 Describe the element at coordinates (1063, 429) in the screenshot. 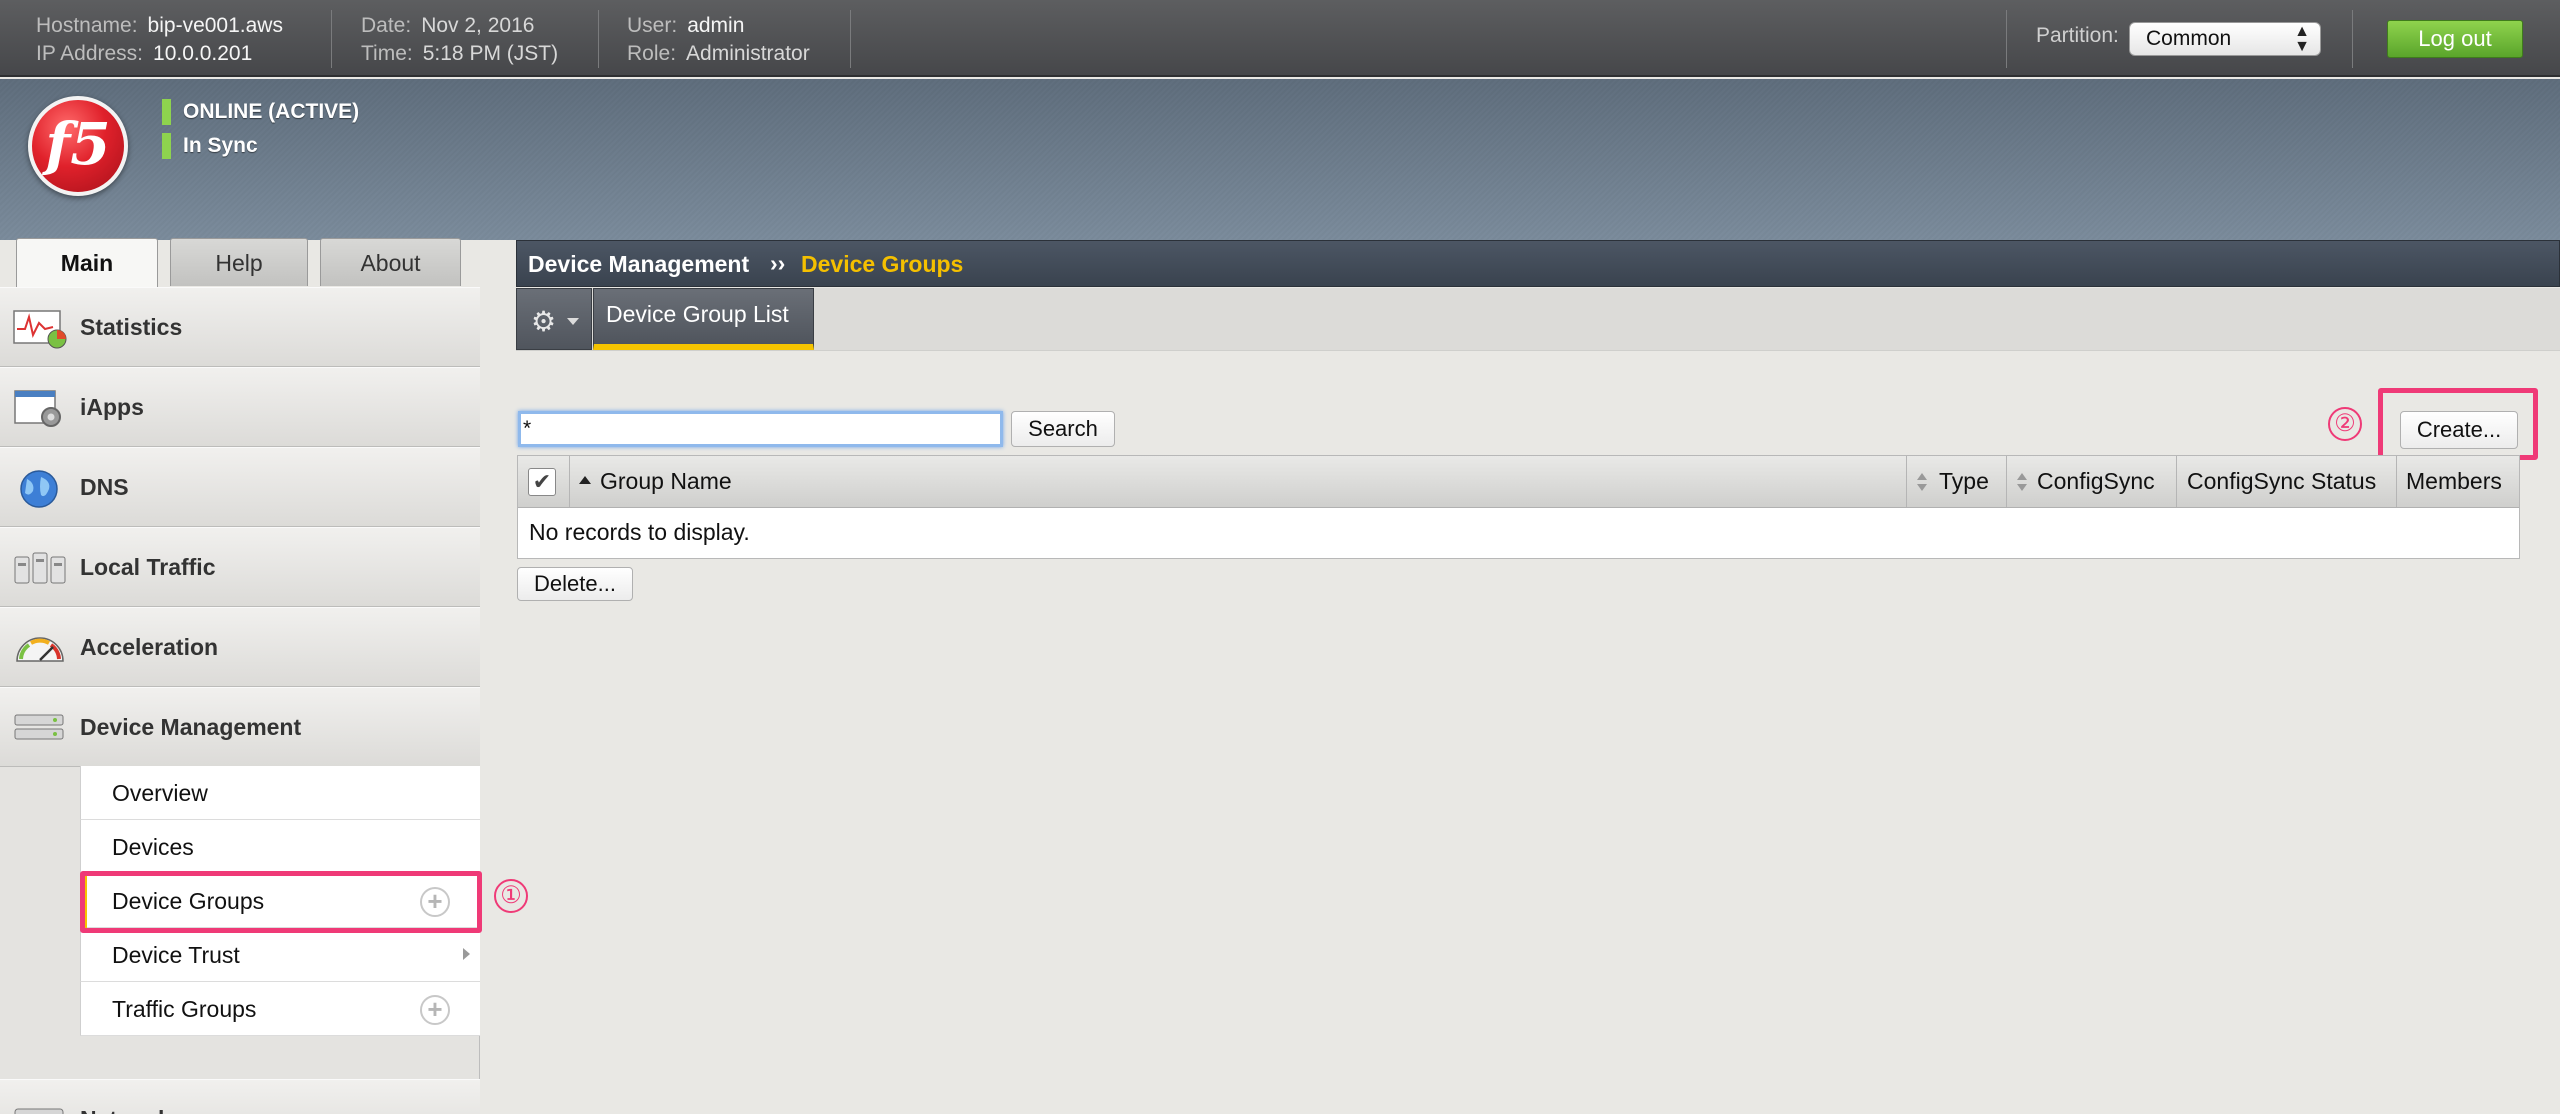

I see `search-button: Search` at that location.